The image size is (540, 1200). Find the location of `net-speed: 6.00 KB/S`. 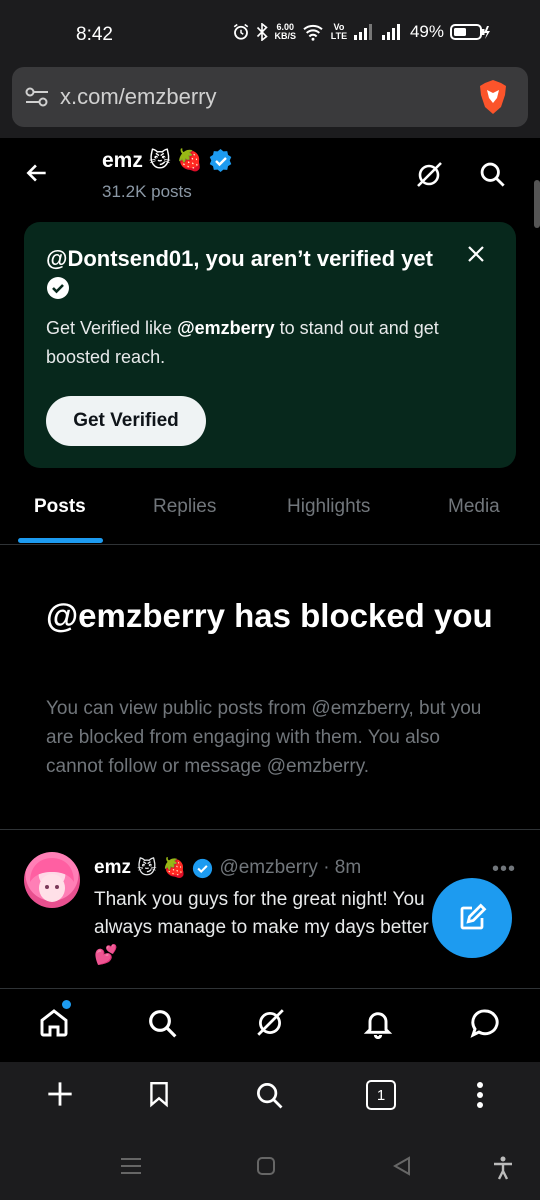

net-speed: 6.00 KB/S is located at coordinates (285, 31).